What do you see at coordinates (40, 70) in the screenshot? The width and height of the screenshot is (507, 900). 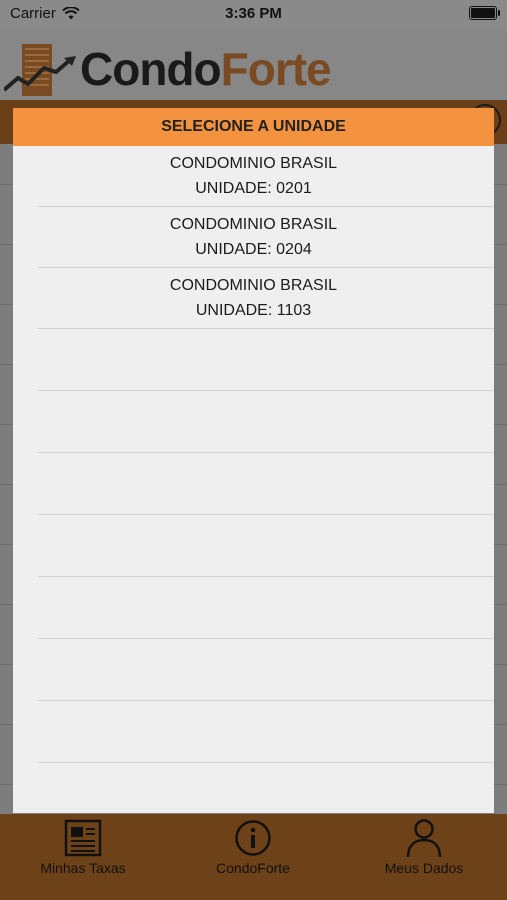 I see `building-chart-logo-icon` at bounding box center [40, 70].